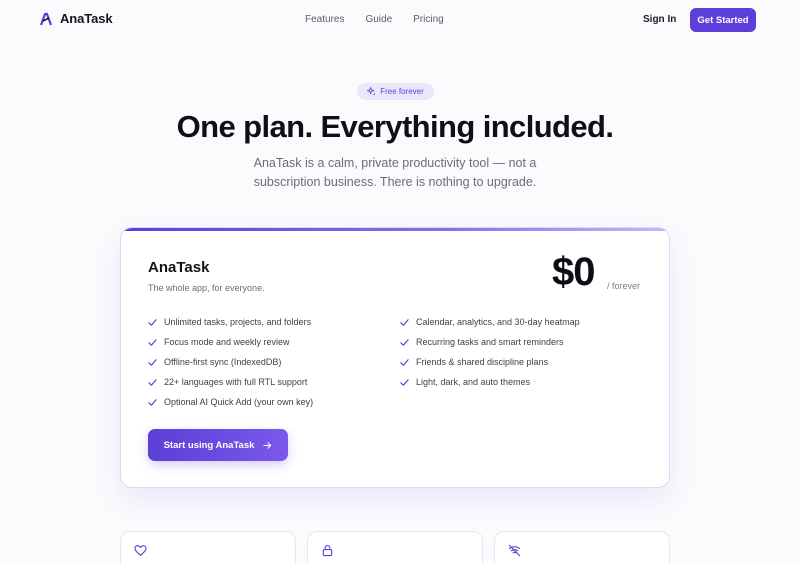 This screenshot has width=800, height=563. I want to click on feature-item: Focus mode and weekly review, so click(219, 342).